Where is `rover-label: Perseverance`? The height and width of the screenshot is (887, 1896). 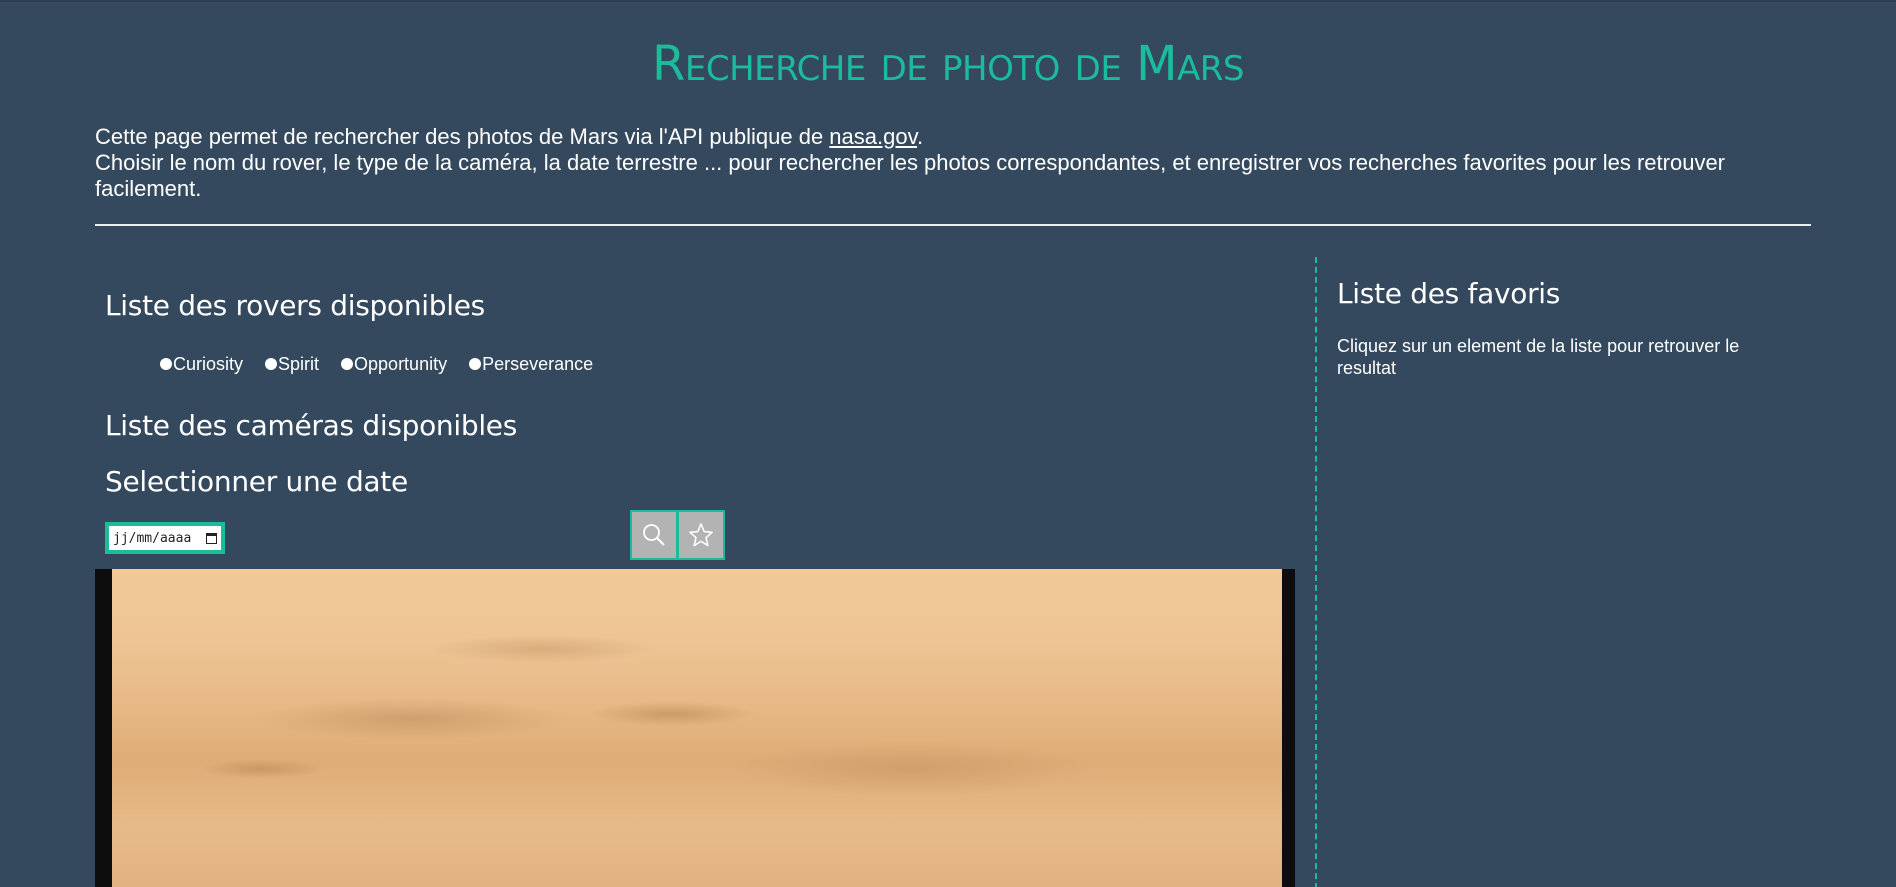 rover-label: Perseverance is located at coordinates (538, 364).